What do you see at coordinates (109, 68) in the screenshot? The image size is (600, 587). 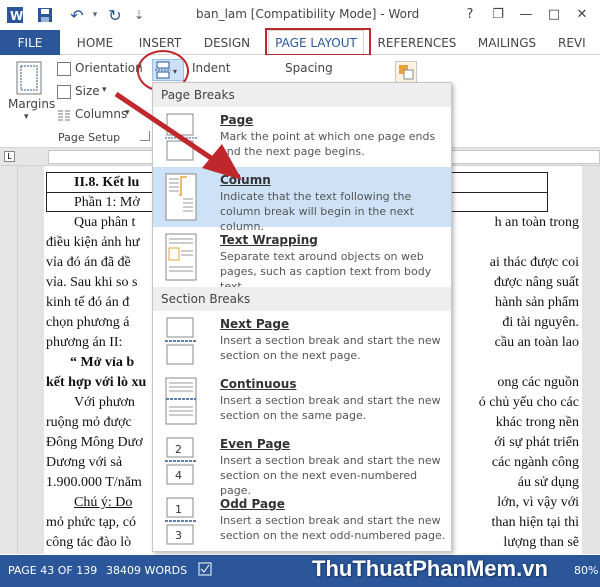 I see `orientation-button: Orientation` at bounding box center [109, 68].